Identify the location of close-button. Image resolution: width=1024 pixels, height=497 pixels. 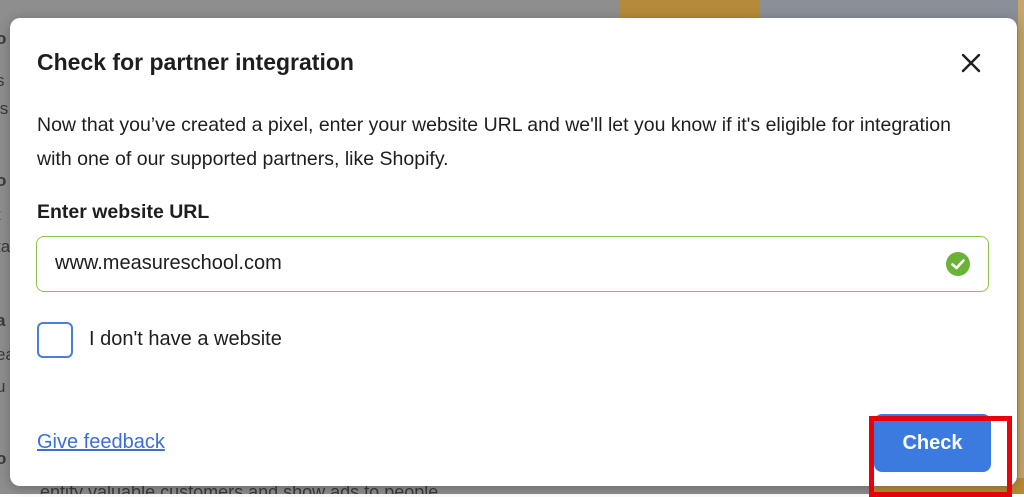
(971, 63).